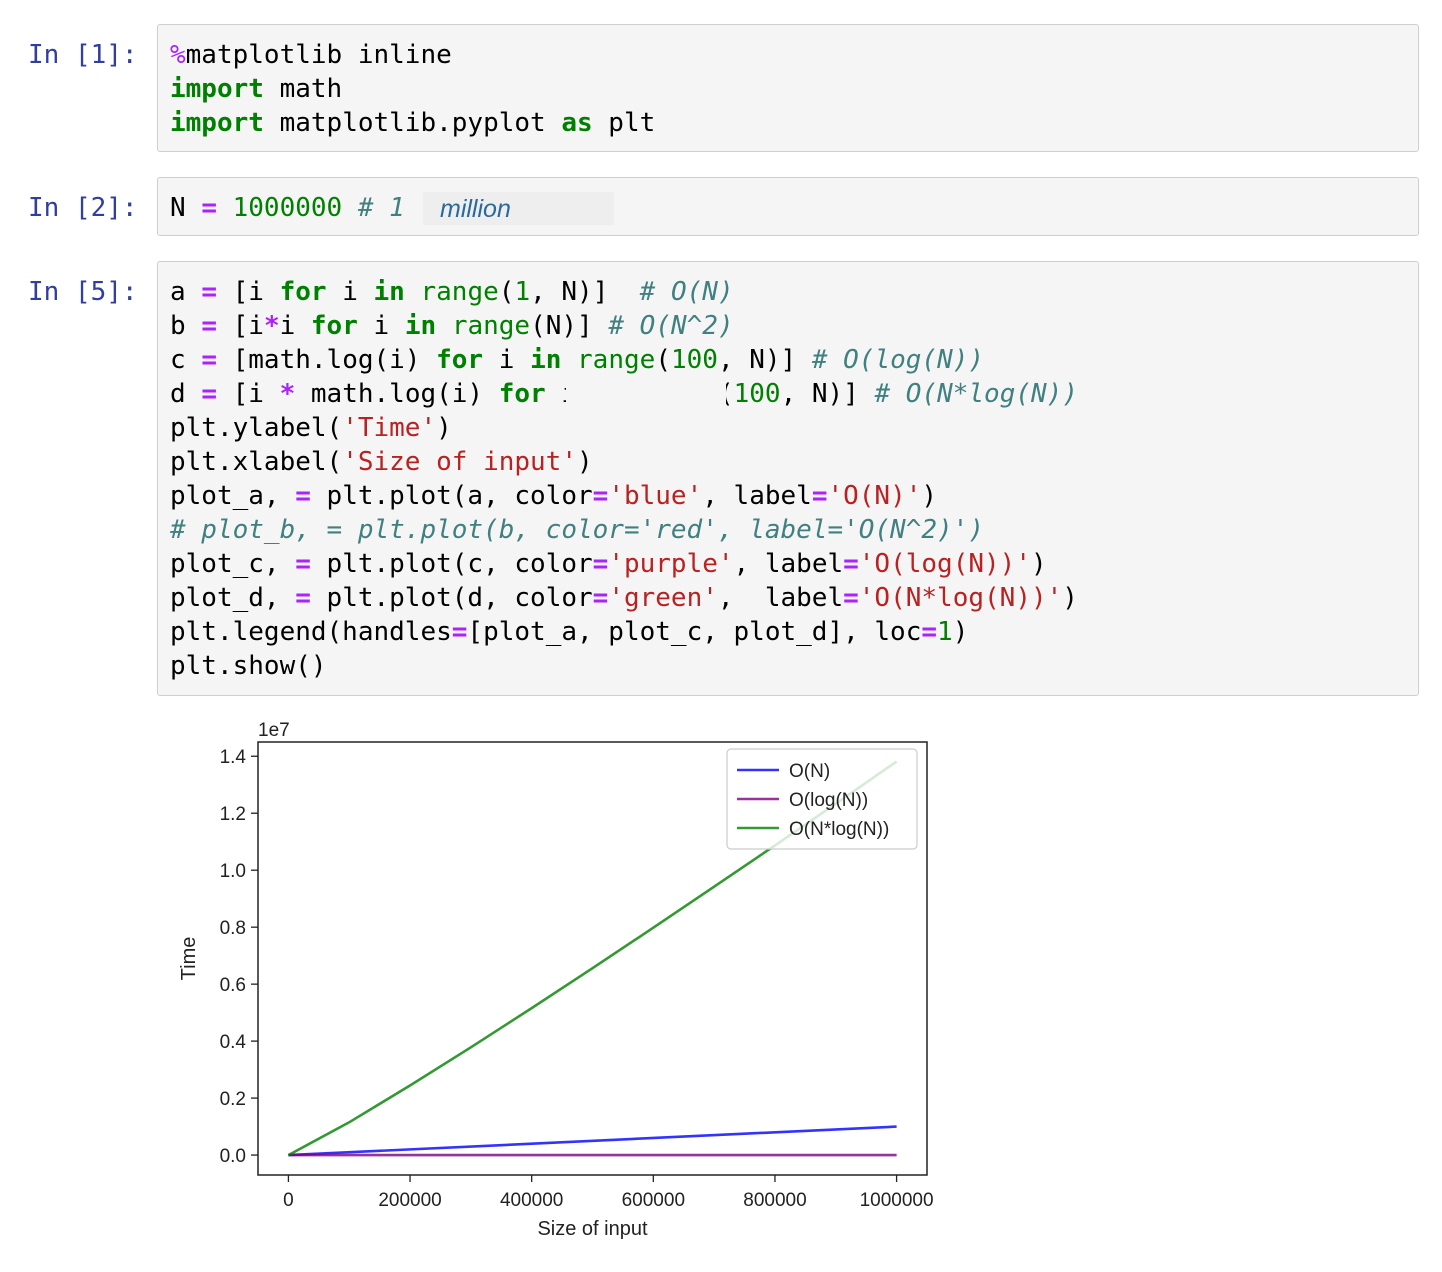 This screenshot has width=1442, height=1272. What do you see at coordinates (522, 292) in the screenshot?
I see `code-token: 1` at bounding box center [522, 292].